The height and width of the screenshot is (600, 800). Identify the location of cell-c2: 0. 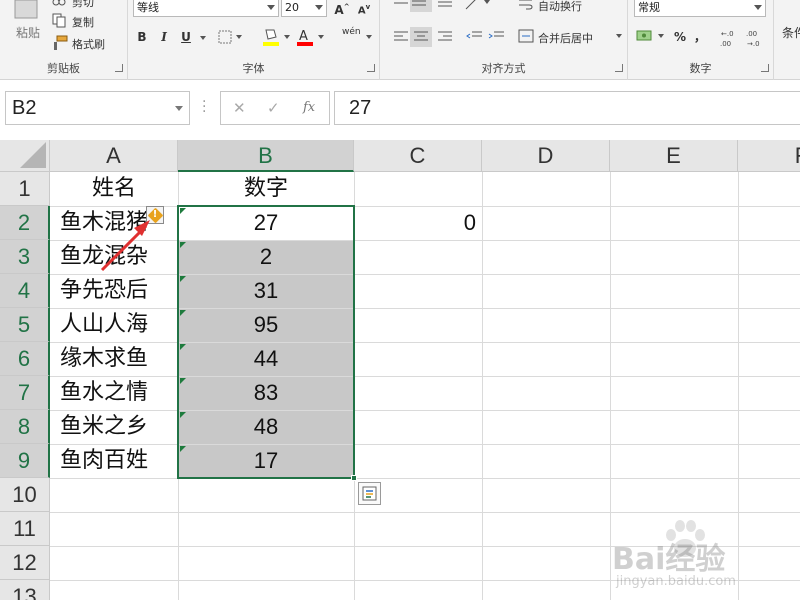
(418, 223).